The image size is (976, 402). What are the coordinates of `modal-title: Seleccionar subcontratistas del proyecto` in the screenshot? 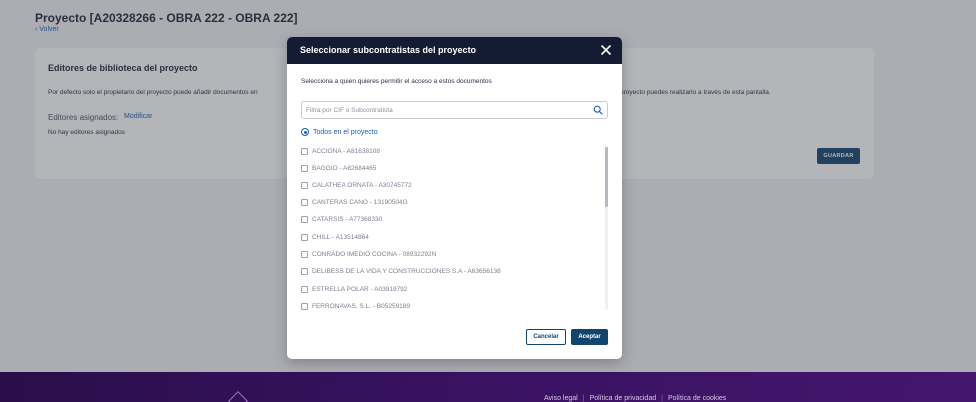 It's located at (388, 50).